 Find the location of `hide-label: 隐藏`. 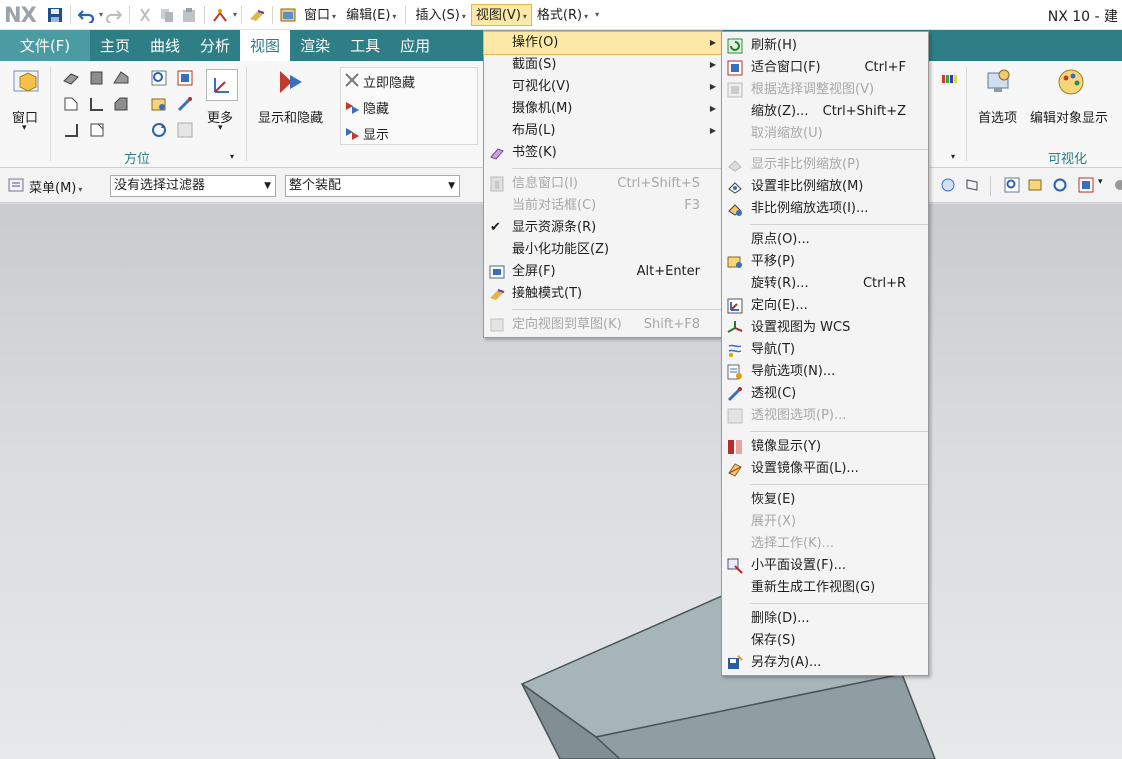

hide-label: 隐藏 is located at coordinates (376, 107).